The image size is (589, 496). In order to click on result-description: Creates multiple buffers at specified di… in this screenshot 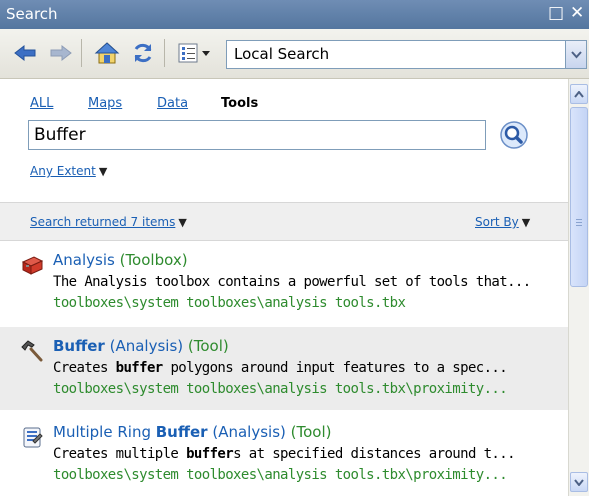, I will do `click(308, 454)`.